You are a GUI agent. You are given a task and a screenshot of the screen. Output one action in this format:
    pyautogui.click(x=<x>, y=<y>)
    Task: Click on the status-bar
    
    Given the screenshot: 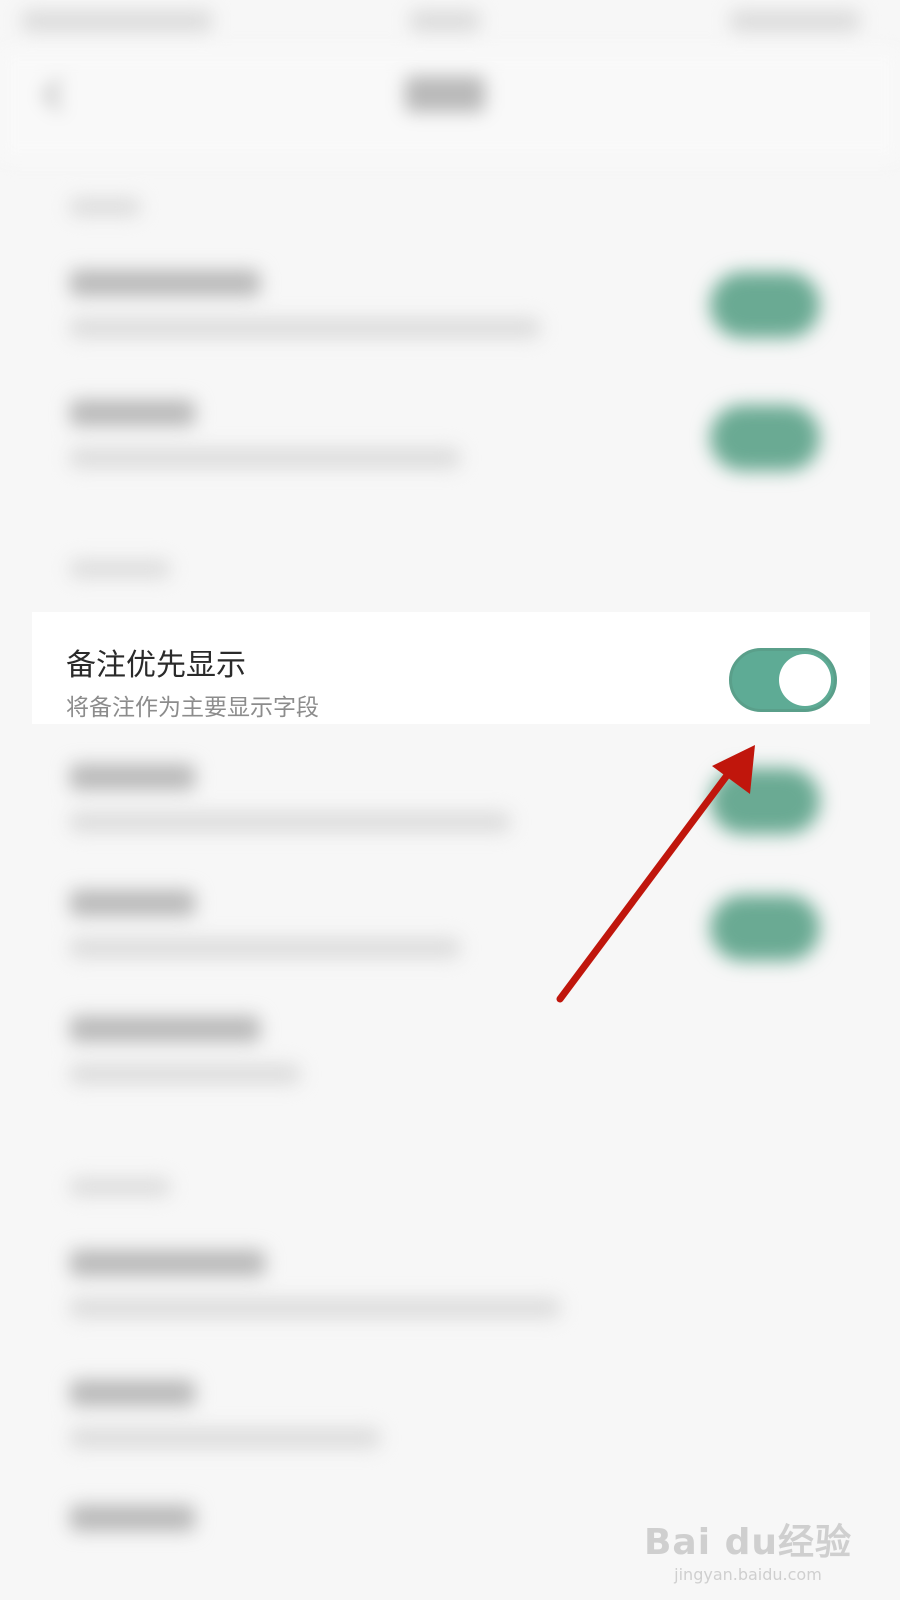 What is the action you would take?
    pyautogui.click(x=450, y=25)
    